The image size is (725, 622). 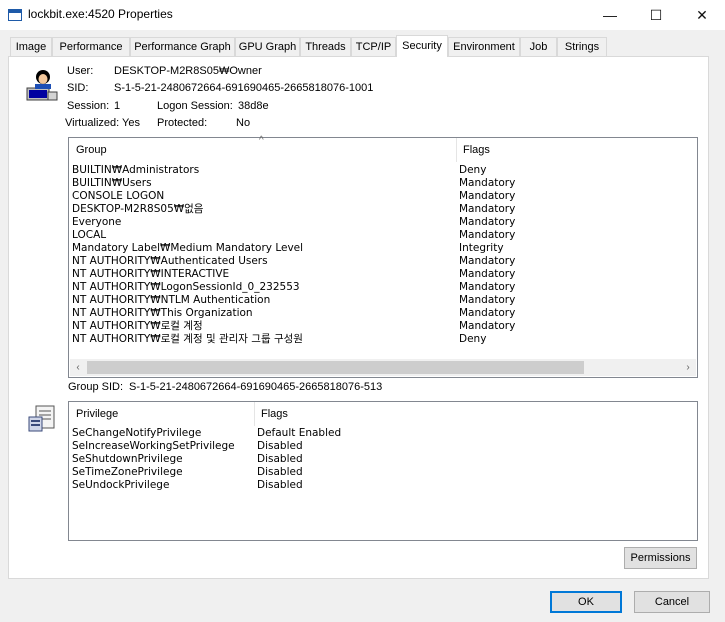 What do you see at coordinates (100, 14) in the screenshot?
I see `window-title: lockbit.exe:4520 Properties` at bounding box center [100, 14].